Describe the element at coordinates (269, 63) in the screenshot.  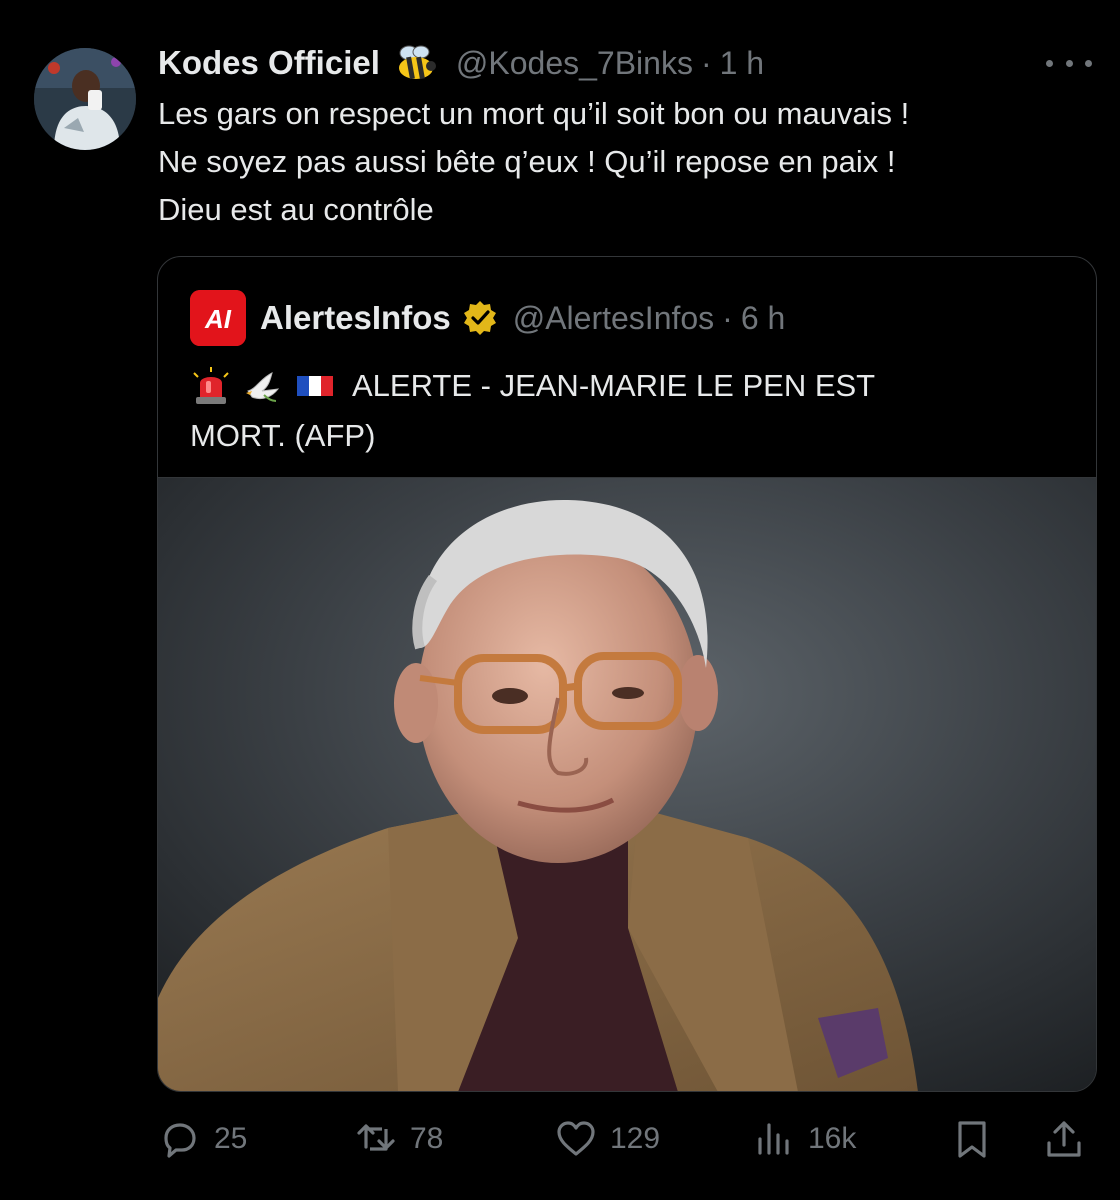
I see `author-name: Kodes Officiel` at that location.